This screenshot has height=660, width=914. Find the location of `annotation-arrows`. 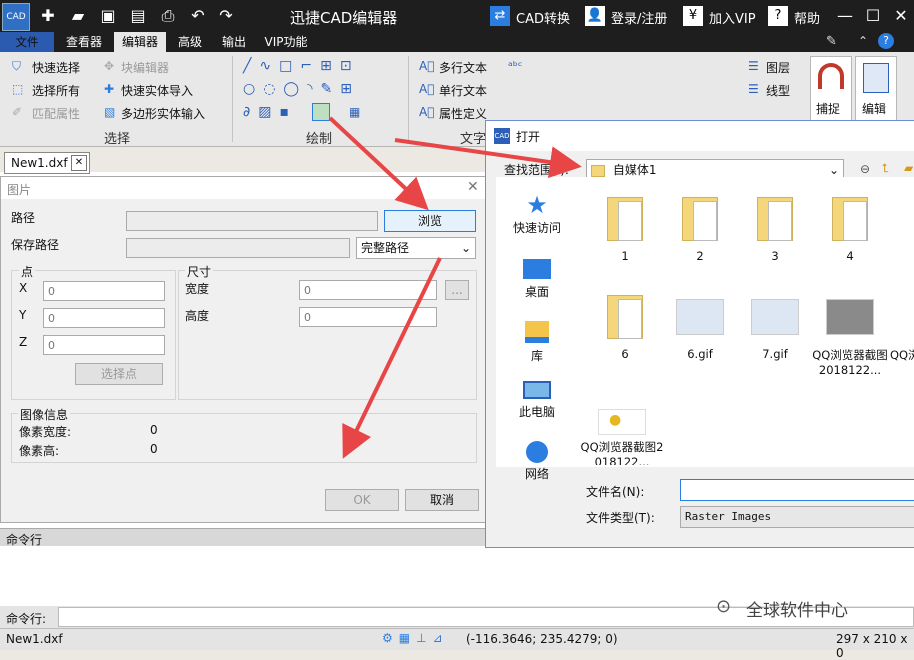

annotation-arrows is located at coordinates (455, 287).